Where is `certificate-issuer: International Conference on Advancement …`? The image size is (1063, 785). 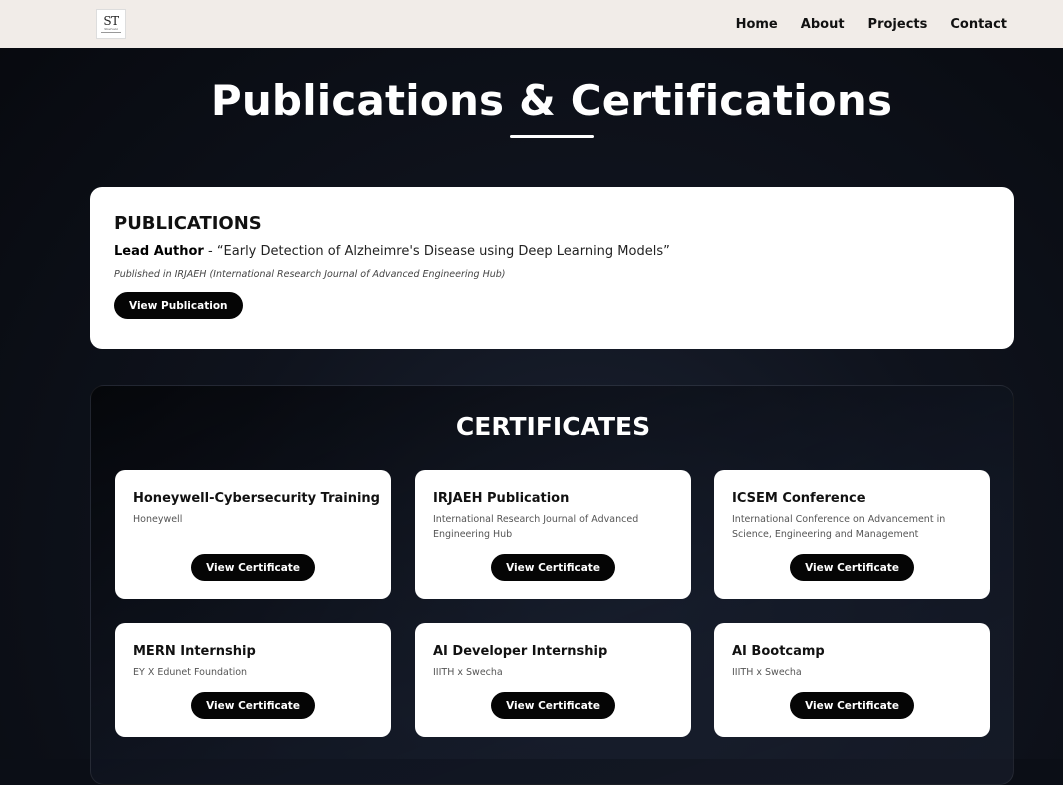
certificate-issuer: International Conference on Advancement … is located at coordinates (839, 527).